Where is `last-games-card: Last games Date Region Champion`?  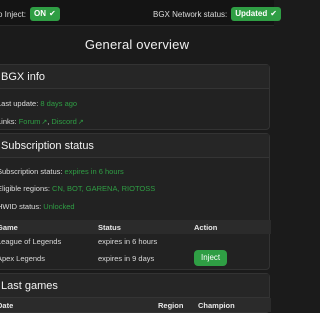 last-games-card: Last games Date Region Champion is located at coordinates (135, 293).